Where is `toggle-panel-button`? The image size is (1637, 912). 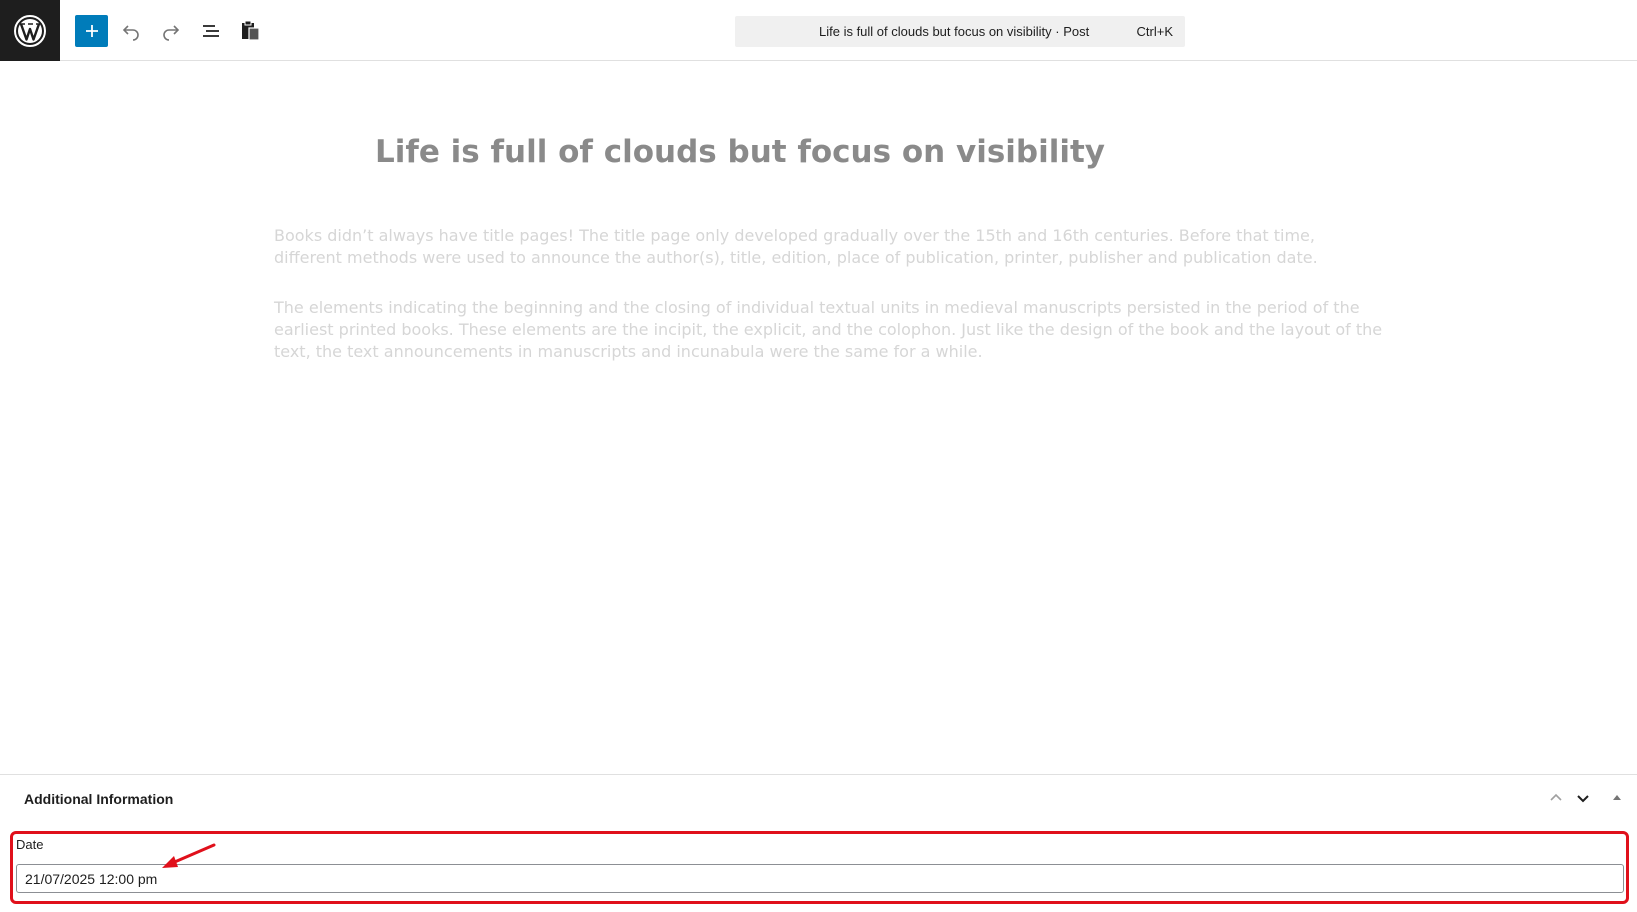 toggle-panel-button is located at coordinates (1617, 798).